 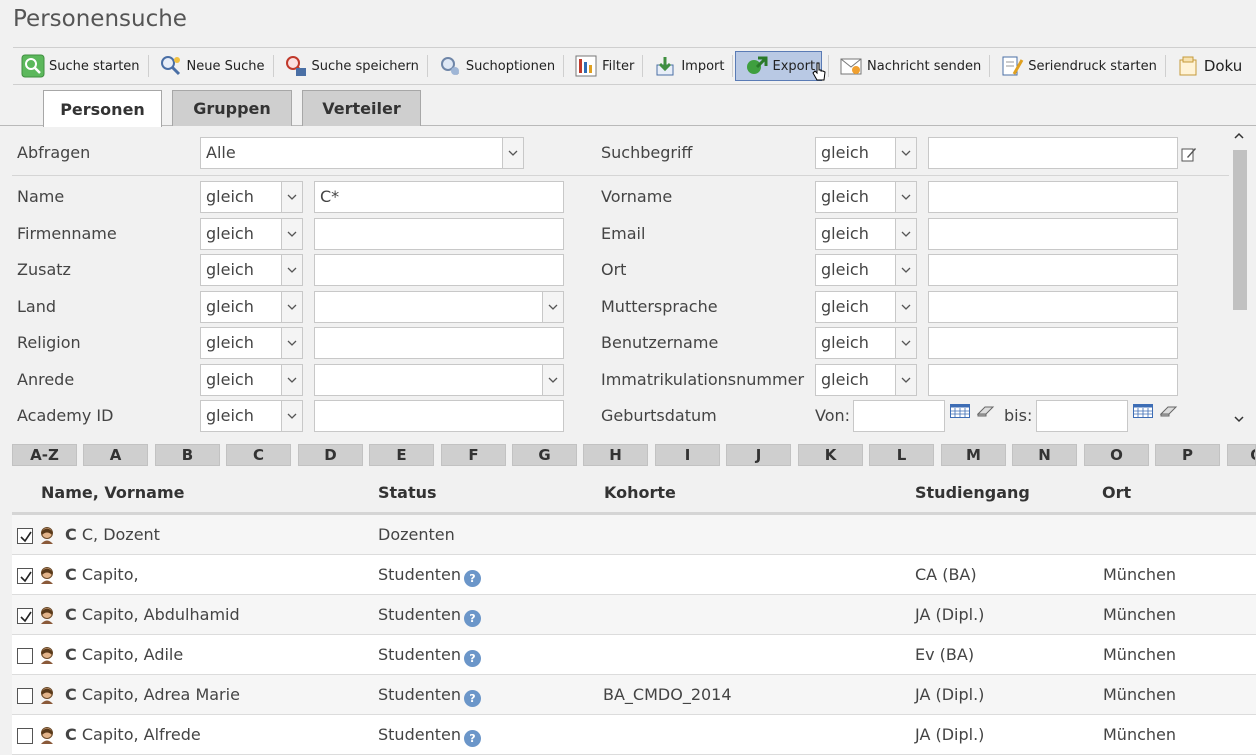 What do you see at coordinates (258, 455) in the screenshot?
I see `alpha-button-c: C` at bounding box center [258, 455].